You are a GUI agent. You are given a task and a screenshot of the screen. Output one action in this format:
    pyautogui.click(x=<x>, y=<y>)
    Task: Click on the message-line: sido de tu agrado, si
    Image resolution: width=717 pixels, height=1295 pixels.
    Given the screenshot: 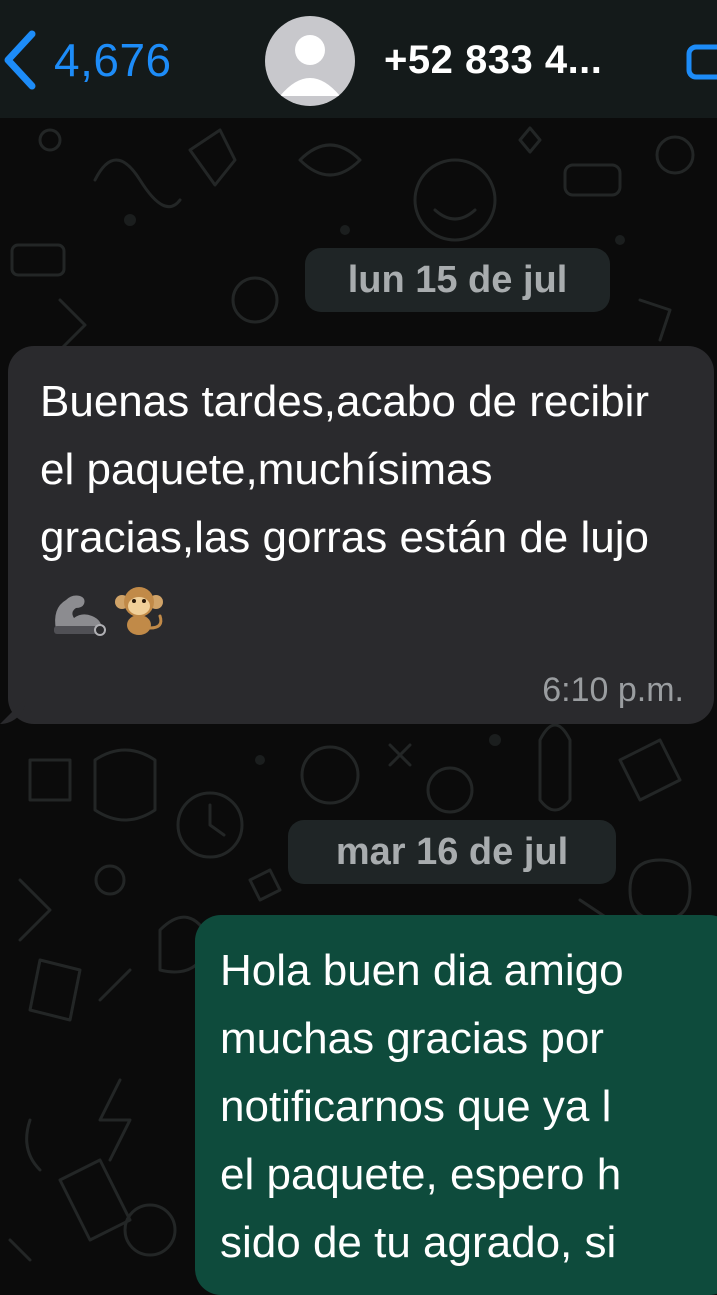 What is the action you would take?
    pyautogui.click(x=418, y=1242)
    